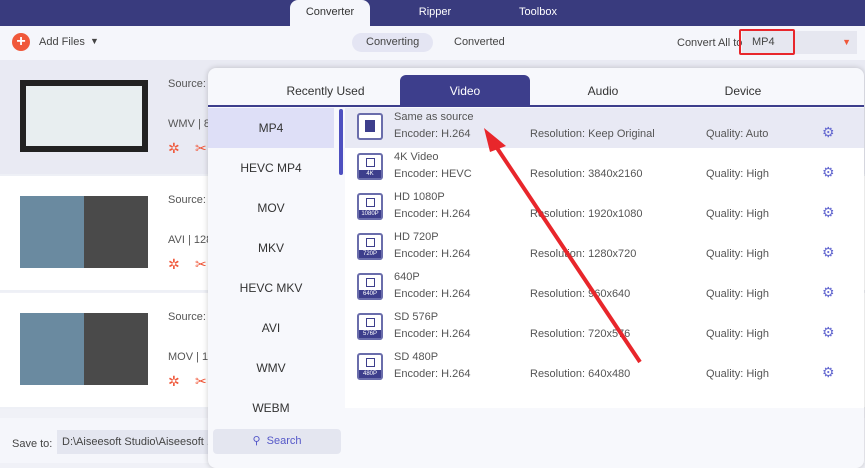 Image resolution: width=865 pixels, height=468 pixels. I want to click on annotation-arrow, so click(563, 246).